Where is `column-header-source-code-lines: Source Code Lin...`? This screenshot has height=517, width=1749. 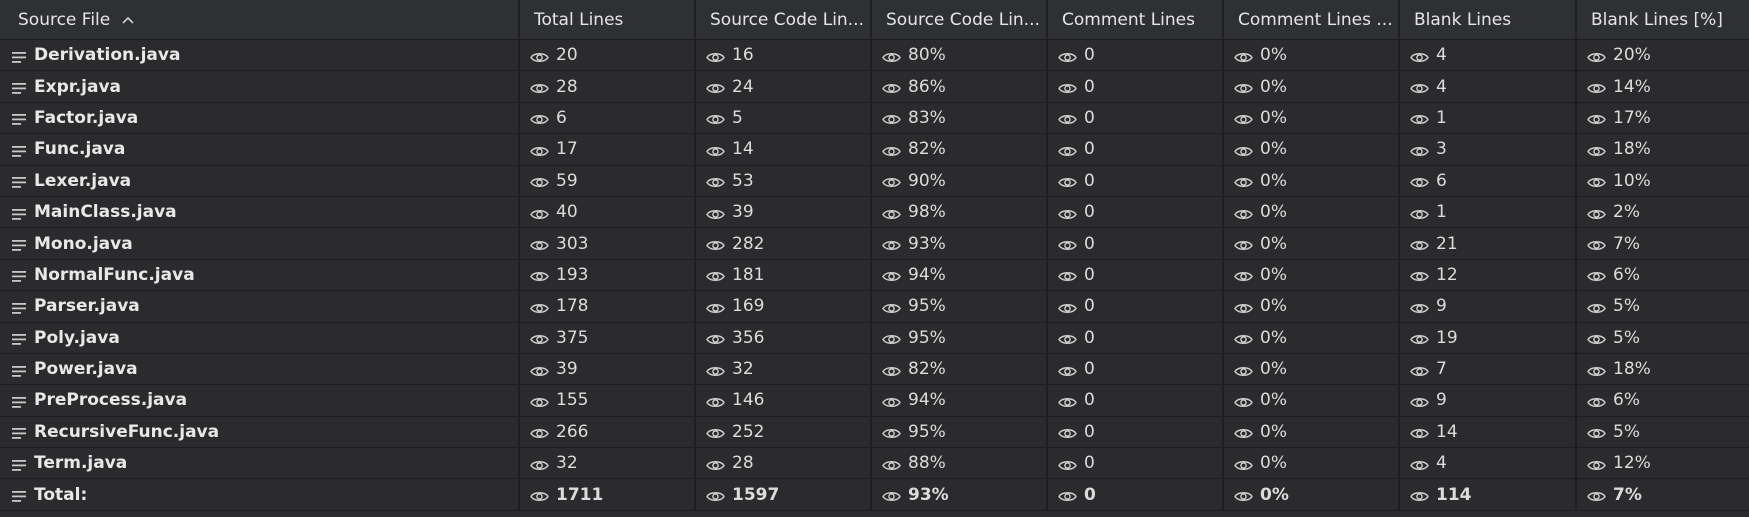 column-header-source-code-lines: Source Code Lin... is located at coordinates (784, 19).